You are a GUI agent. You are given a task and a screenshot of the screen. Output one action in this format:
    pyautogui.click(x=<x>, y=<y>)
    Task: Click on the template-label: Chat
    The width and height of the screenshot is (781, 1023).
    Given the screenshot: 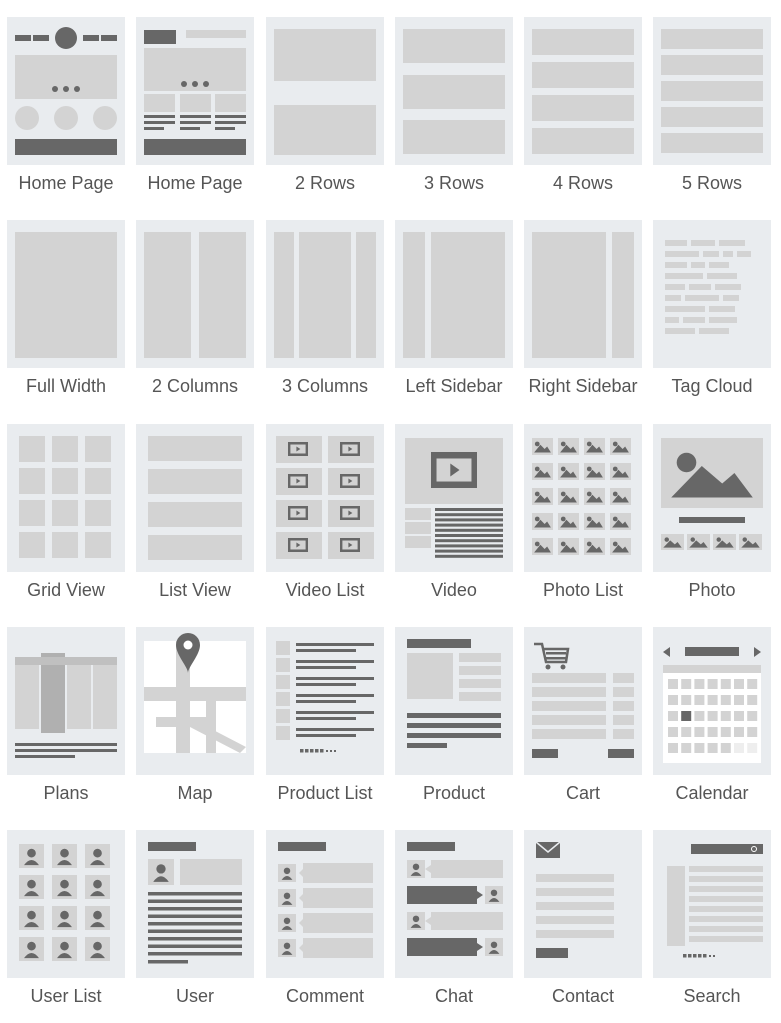 What is the action you would take?
    pyautogui.click(x=454, y=996)
    